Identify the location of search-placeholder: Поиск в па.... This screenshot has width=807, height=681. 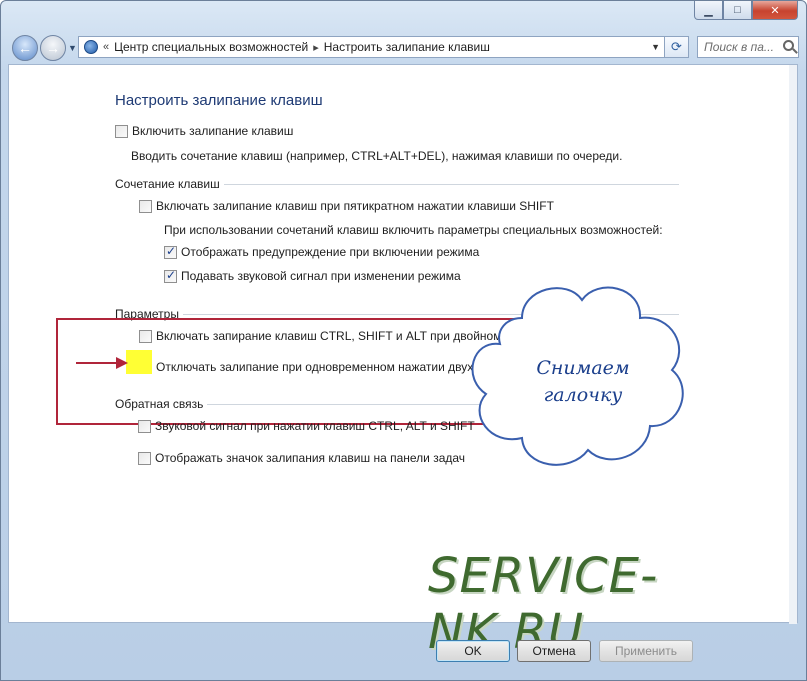
(739, 47).